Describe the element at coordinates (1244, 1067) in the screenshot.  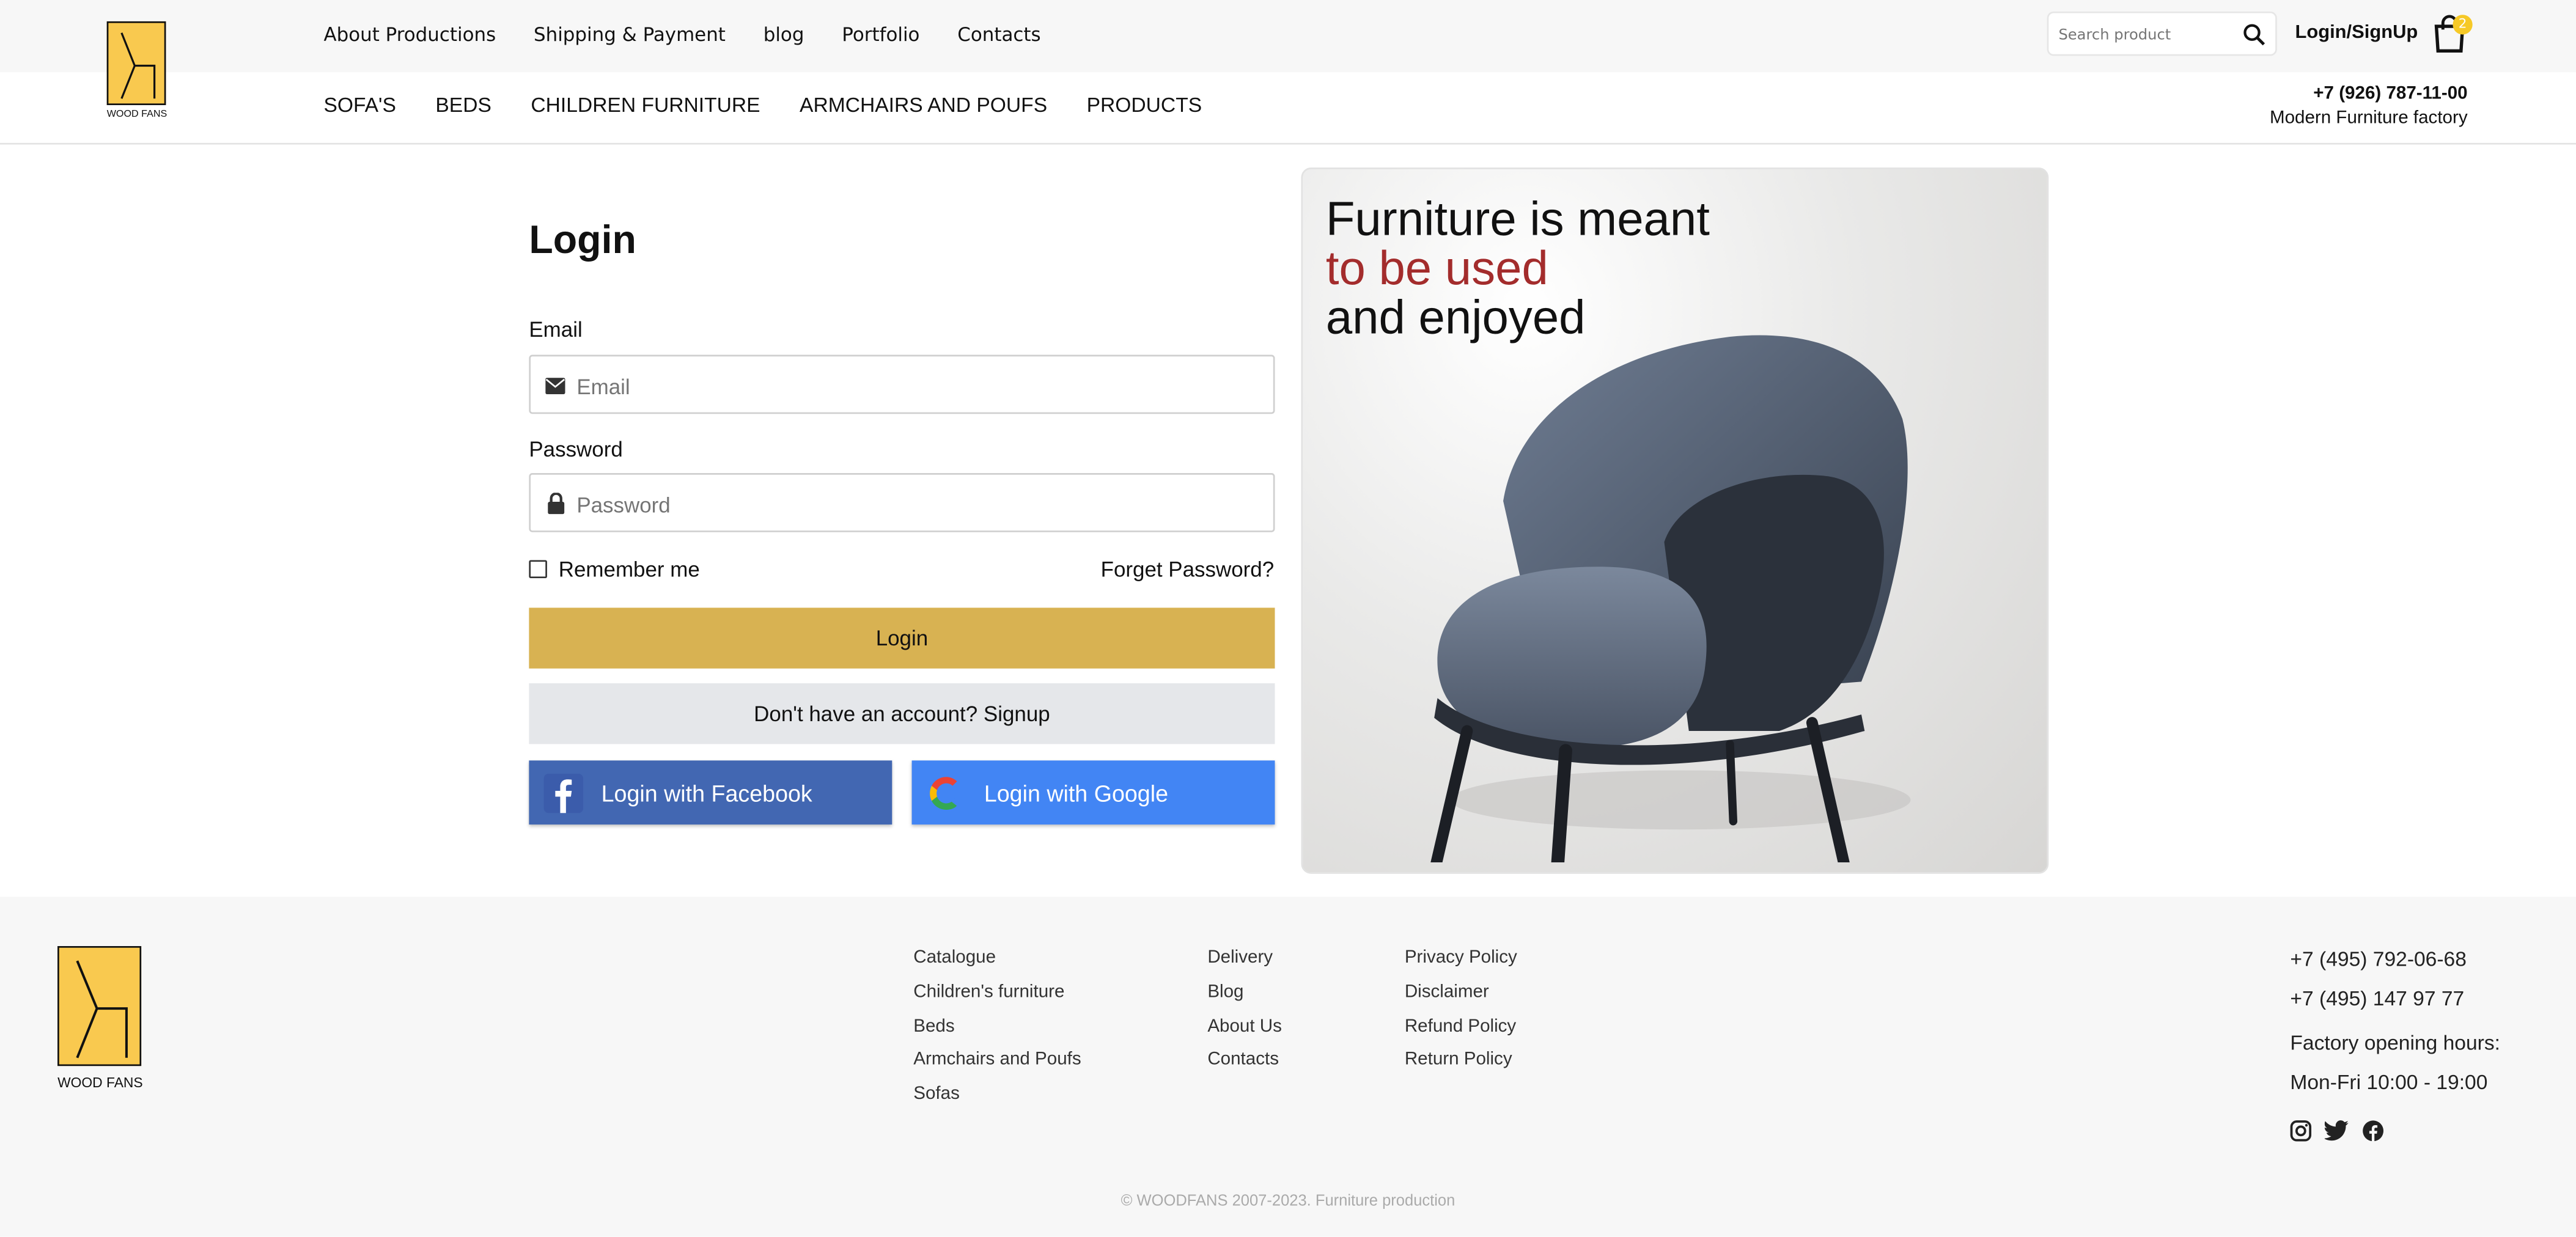
I see `footer-link: Contacts` at that location.